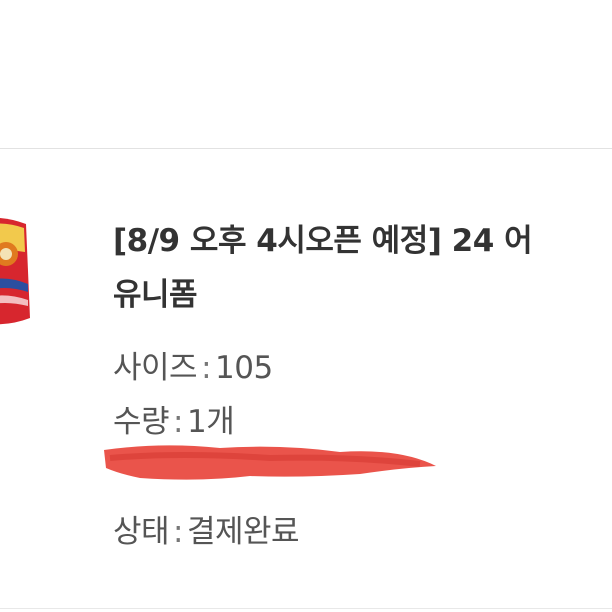 The width and height of the screenshot is (612, 612). I want to click on quantity-row: 수량:1개, so click(174, 418).